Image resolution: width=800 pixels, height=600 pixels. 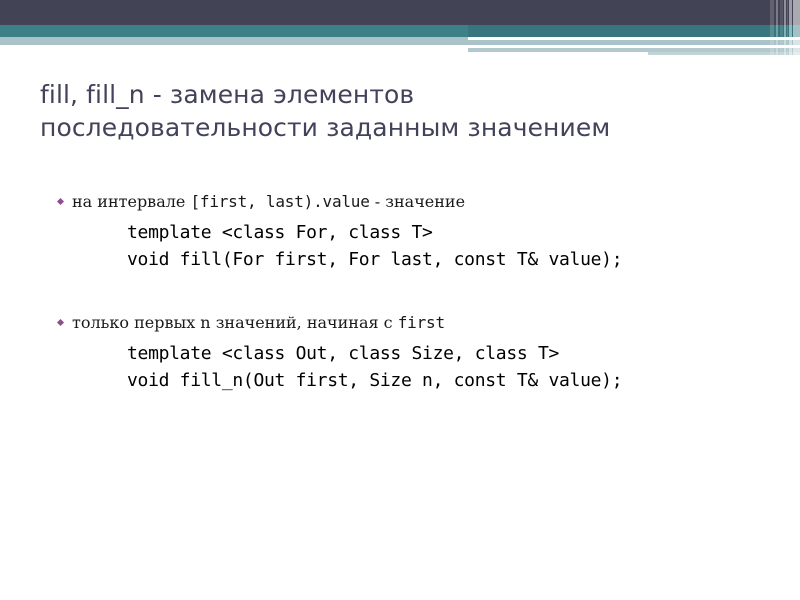 What do you see at coordinates (400, 12) in the screenshot?
I see `header-dark-band` at bounding box center [400, 12].